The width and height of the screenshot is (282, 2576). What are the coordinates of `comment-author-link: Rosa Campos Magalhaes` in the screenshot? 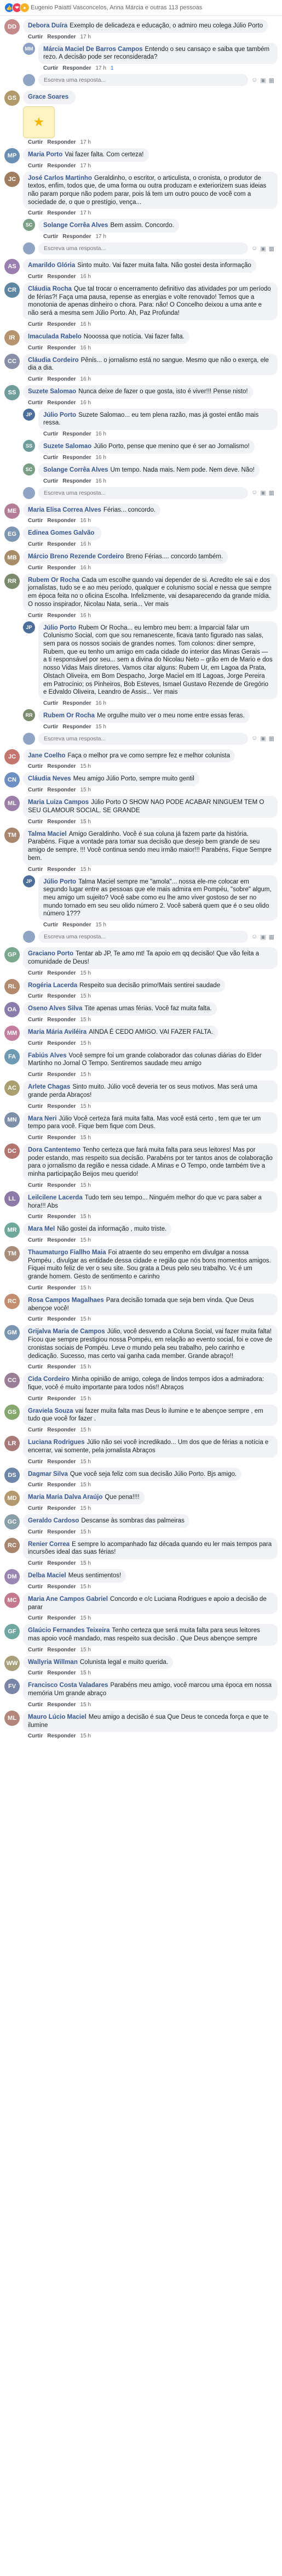 It's located at (66, 1300).